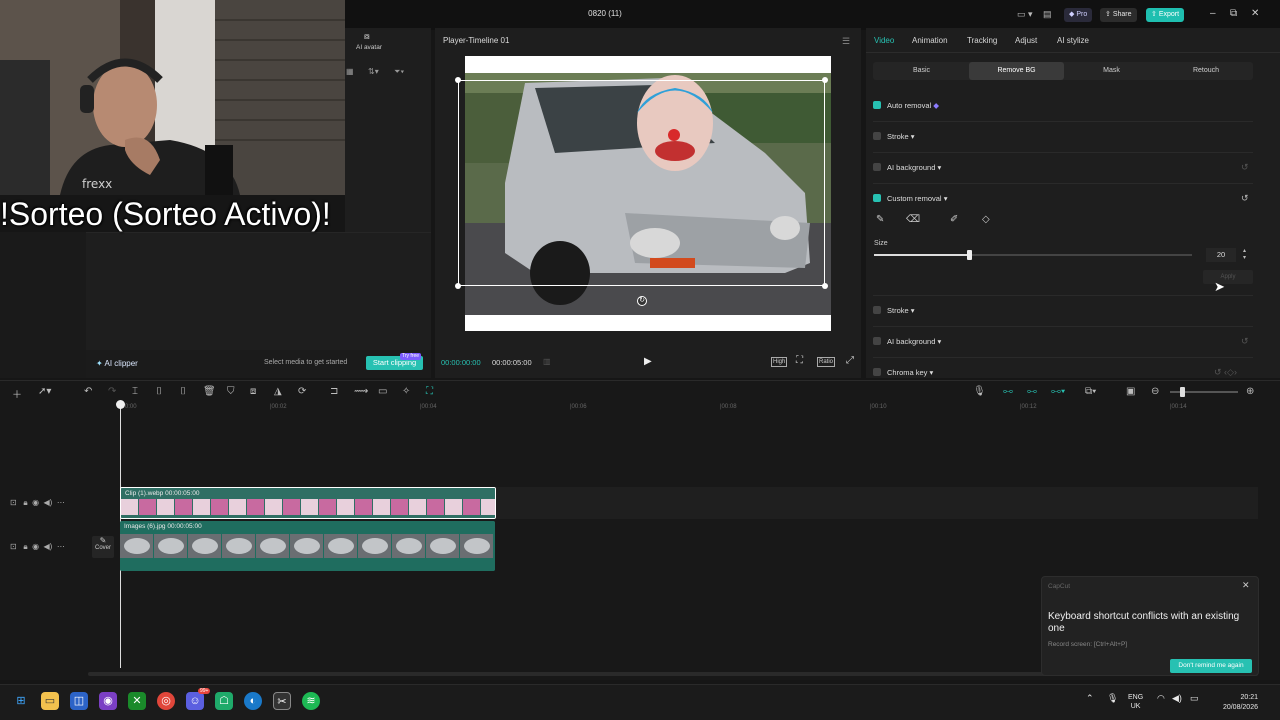  Describe the element at coordinates (1008, 391) in the screenshot. I see `main-track-magnet-icon: ⧟` at that location.